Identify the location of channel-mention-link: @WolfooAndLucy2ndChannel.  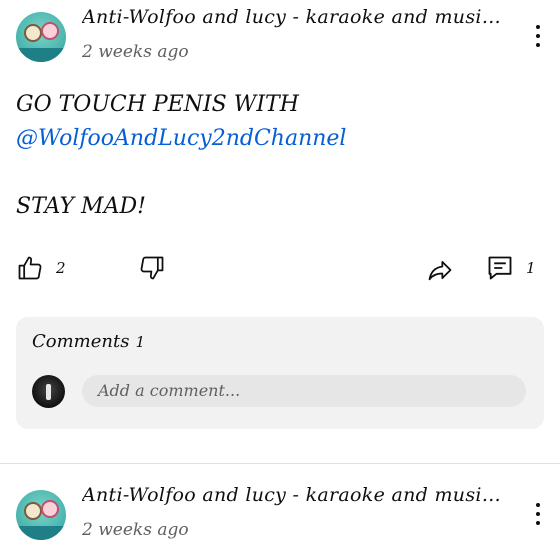
(276, 139).